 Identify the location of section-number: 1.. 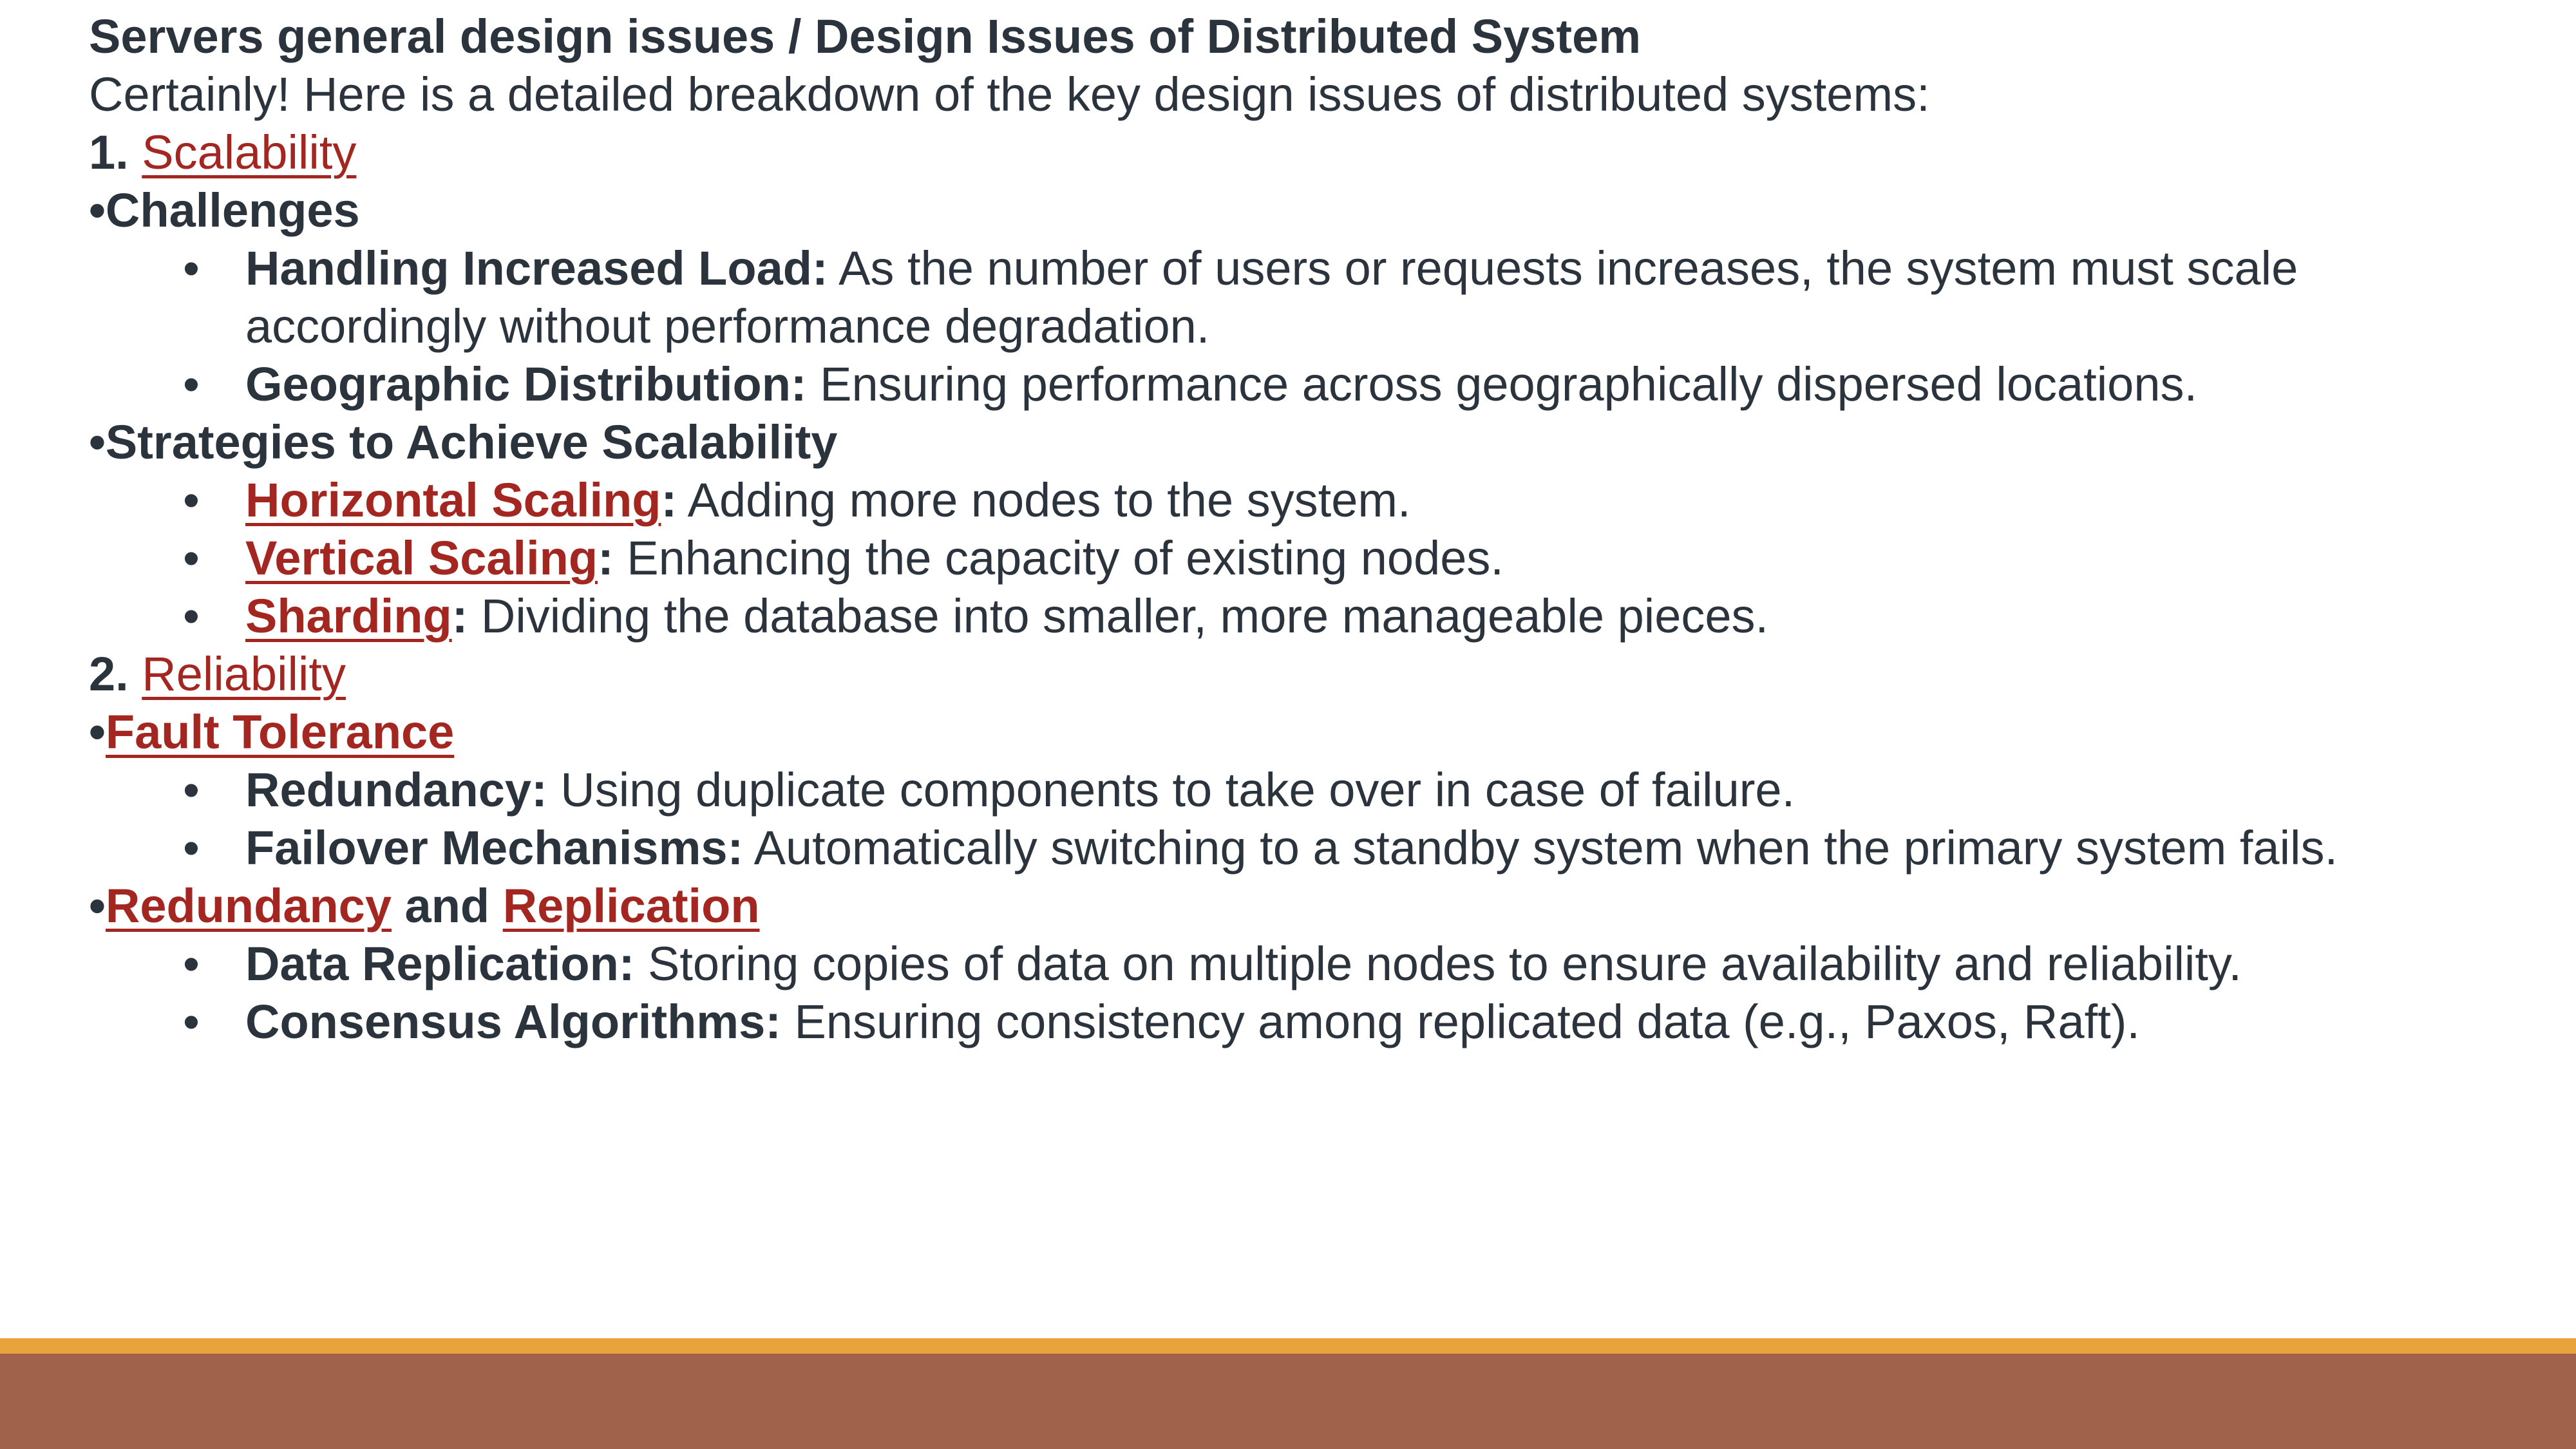
(109, 152).